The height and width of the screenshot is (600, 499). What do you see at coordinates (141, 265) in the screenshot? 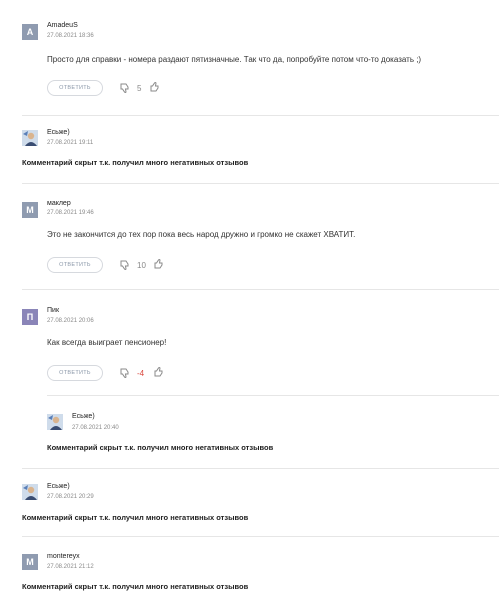
I see `vote-count: 10` at bounding box center [141, 265].